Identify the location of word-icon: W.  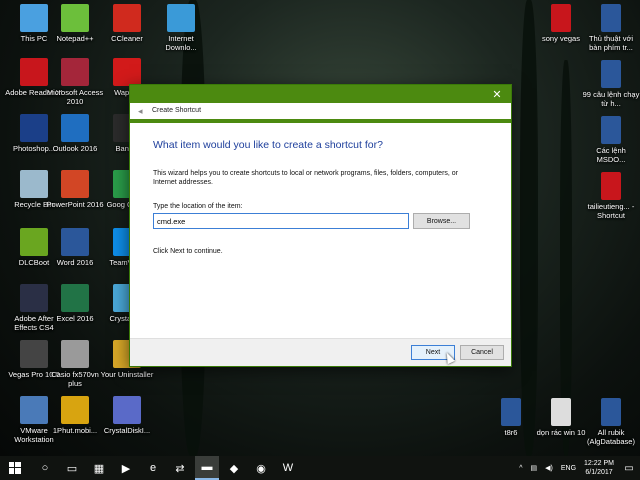
(288, 468).